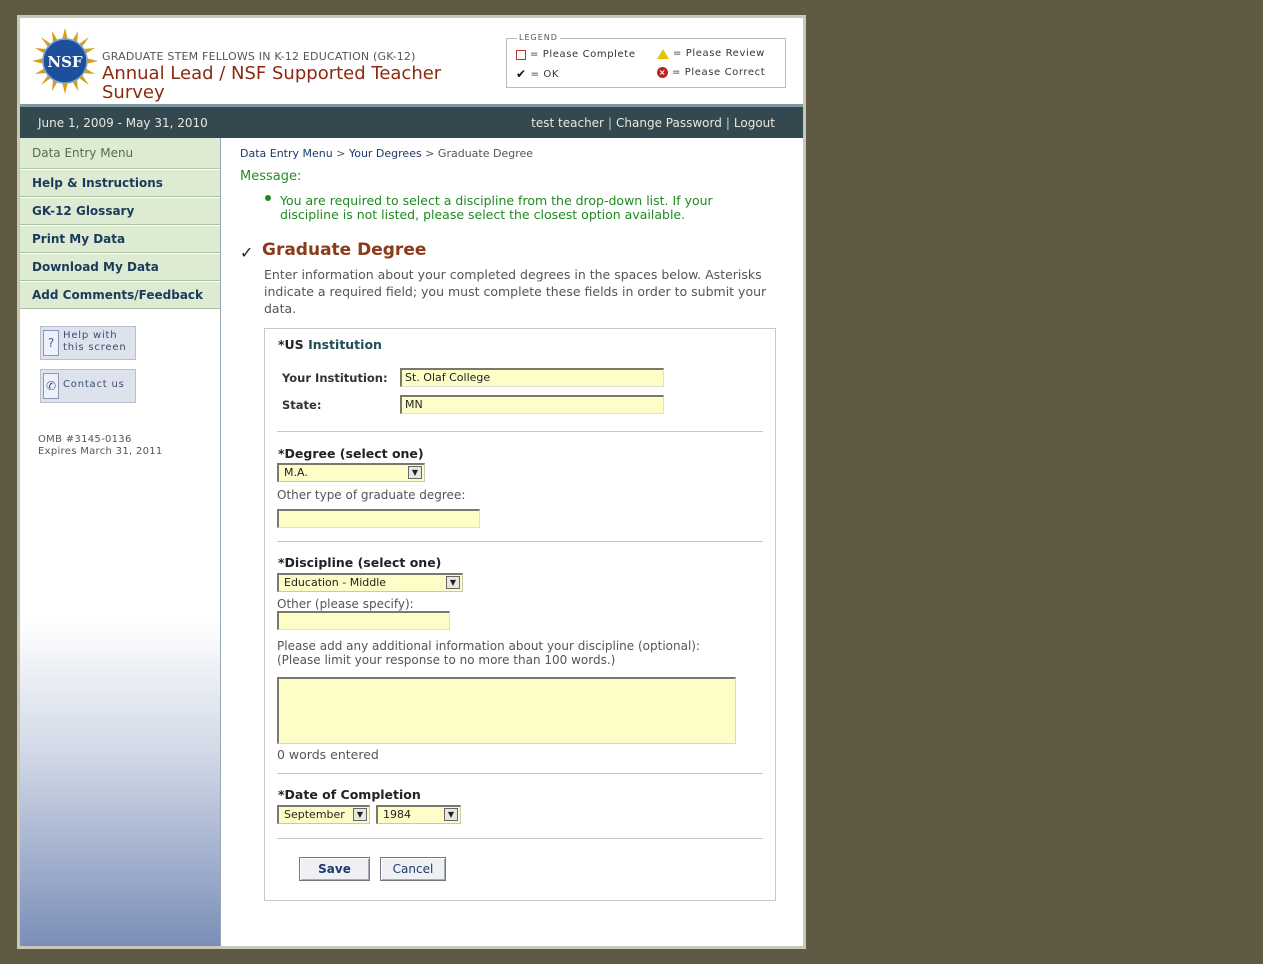  I want to click on legend-please-complete: = Please Complete, so click(576, 54).